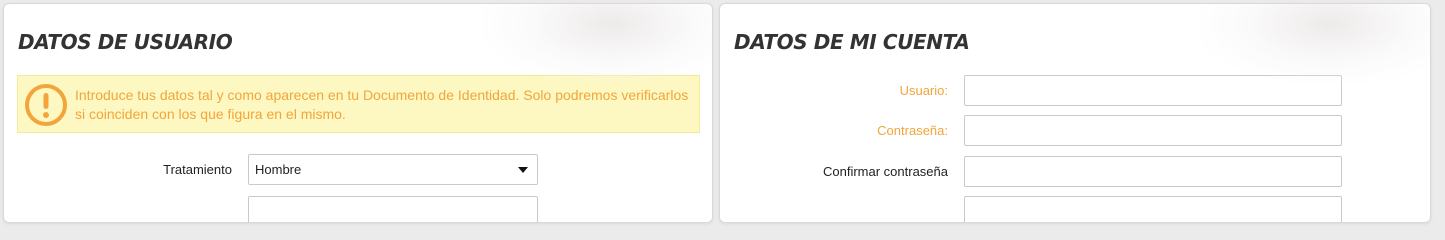  What do you see at coordinates (125, 42) in the screenshot?
I see `user-data-title: DATOS DE USUARIO` at bounding box center [125, 42].